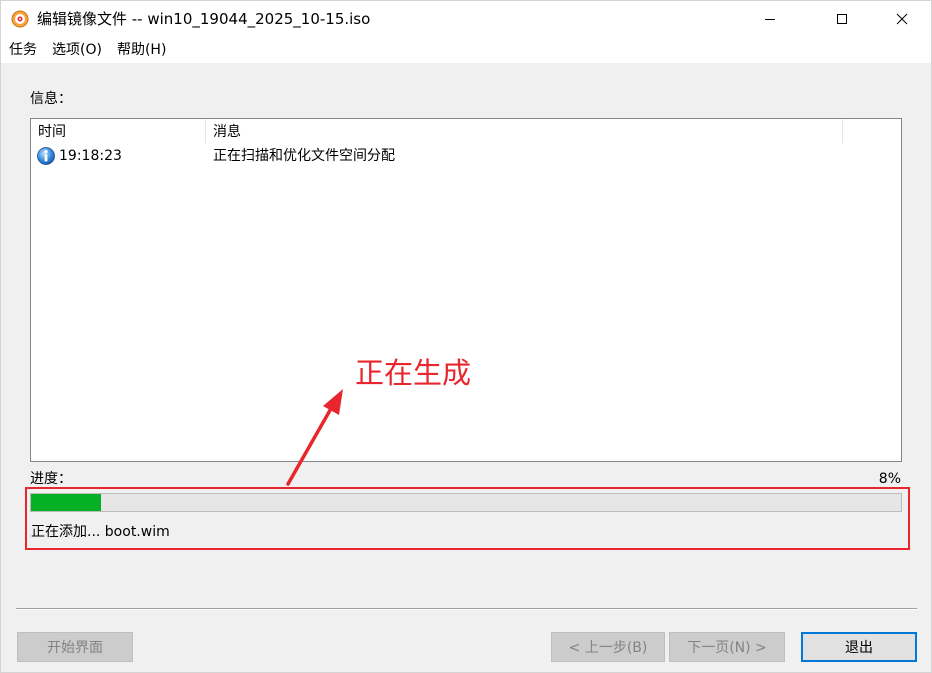 This screenshot has width=932, height=673. What do you see at coordinates (314, 437) in the screenshot?
I see `annotation-arrow-icon` at bounding box center [314, 437].